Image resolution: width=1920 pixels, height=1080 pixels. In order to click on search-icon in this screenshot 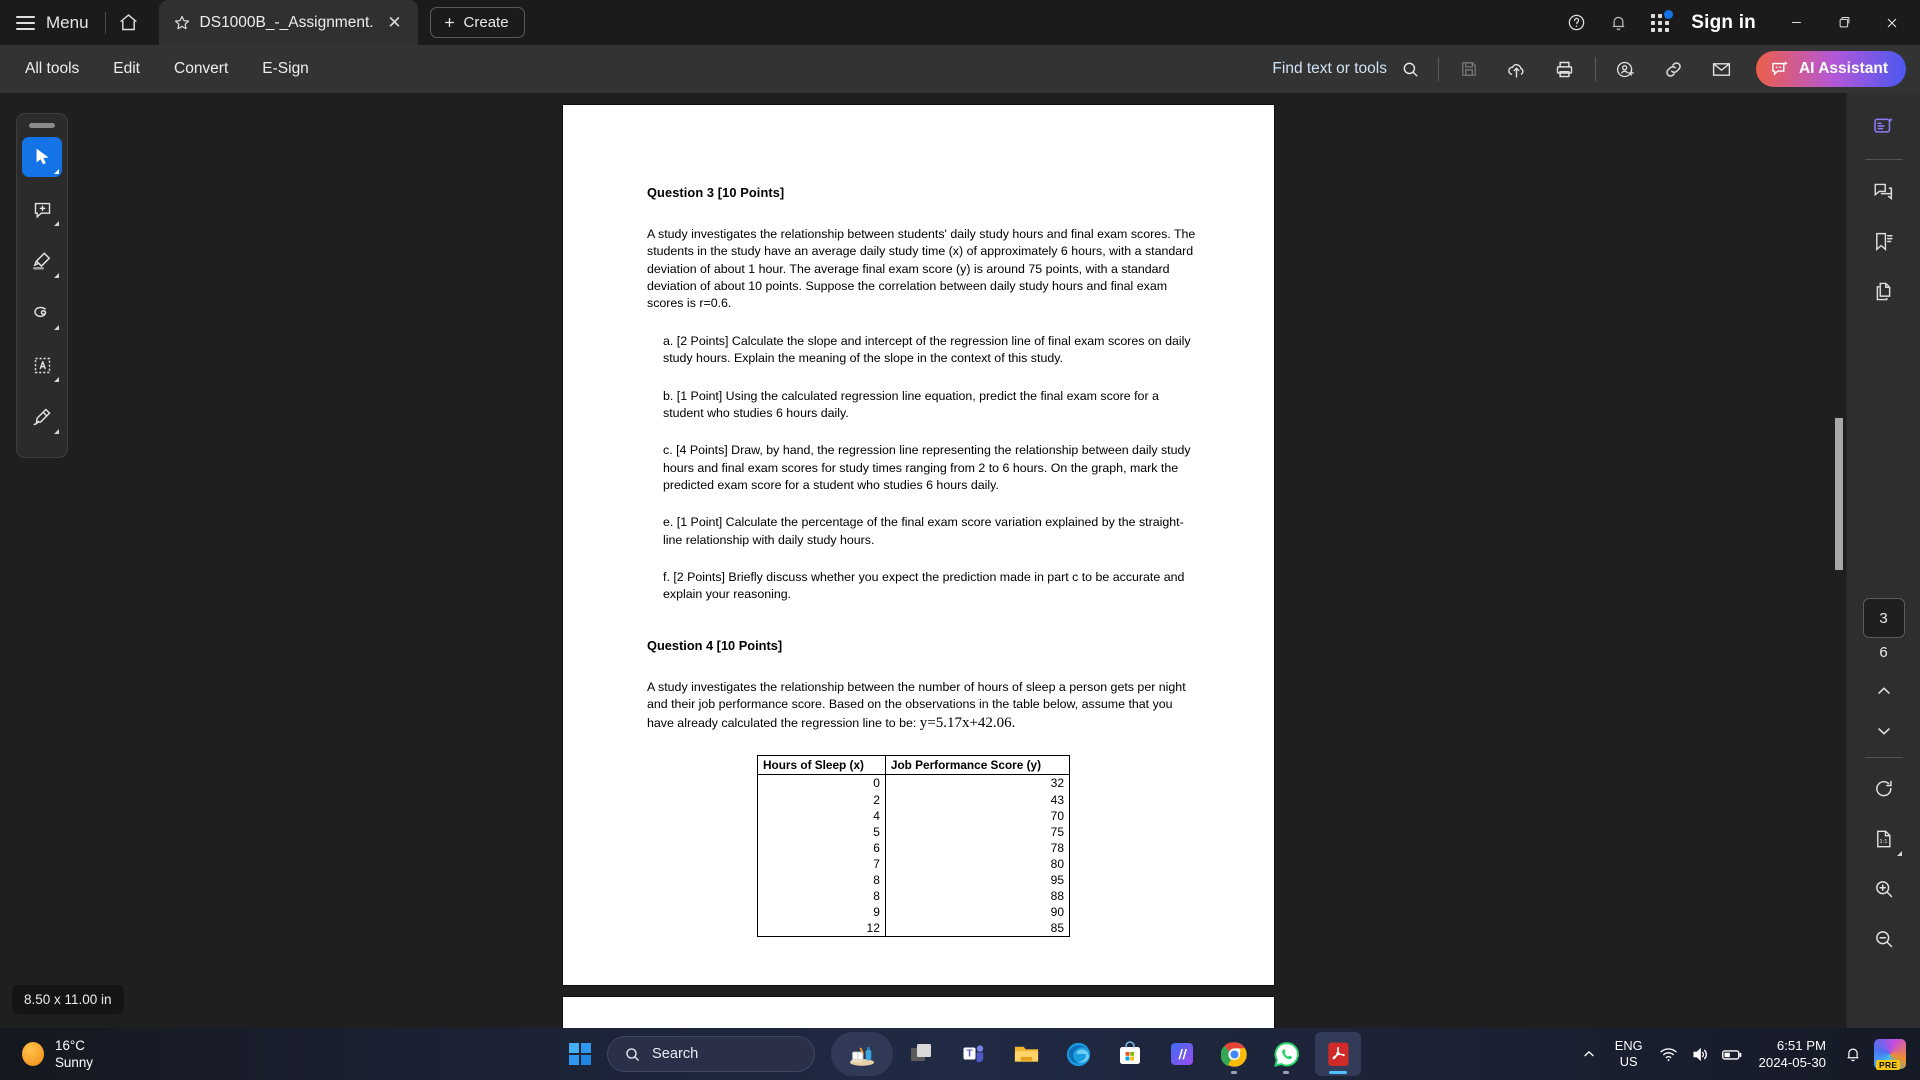, I will do `click(1410, 69)`.